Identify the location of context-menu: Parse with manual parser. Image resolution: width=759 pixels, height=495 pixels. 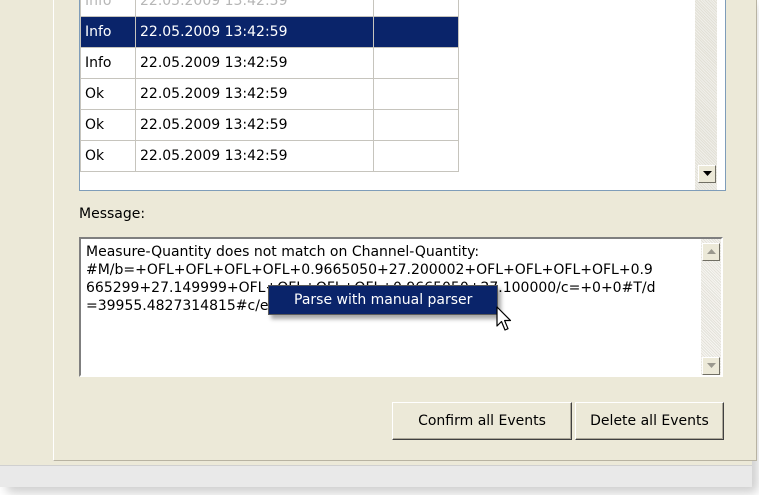
(383, 300).